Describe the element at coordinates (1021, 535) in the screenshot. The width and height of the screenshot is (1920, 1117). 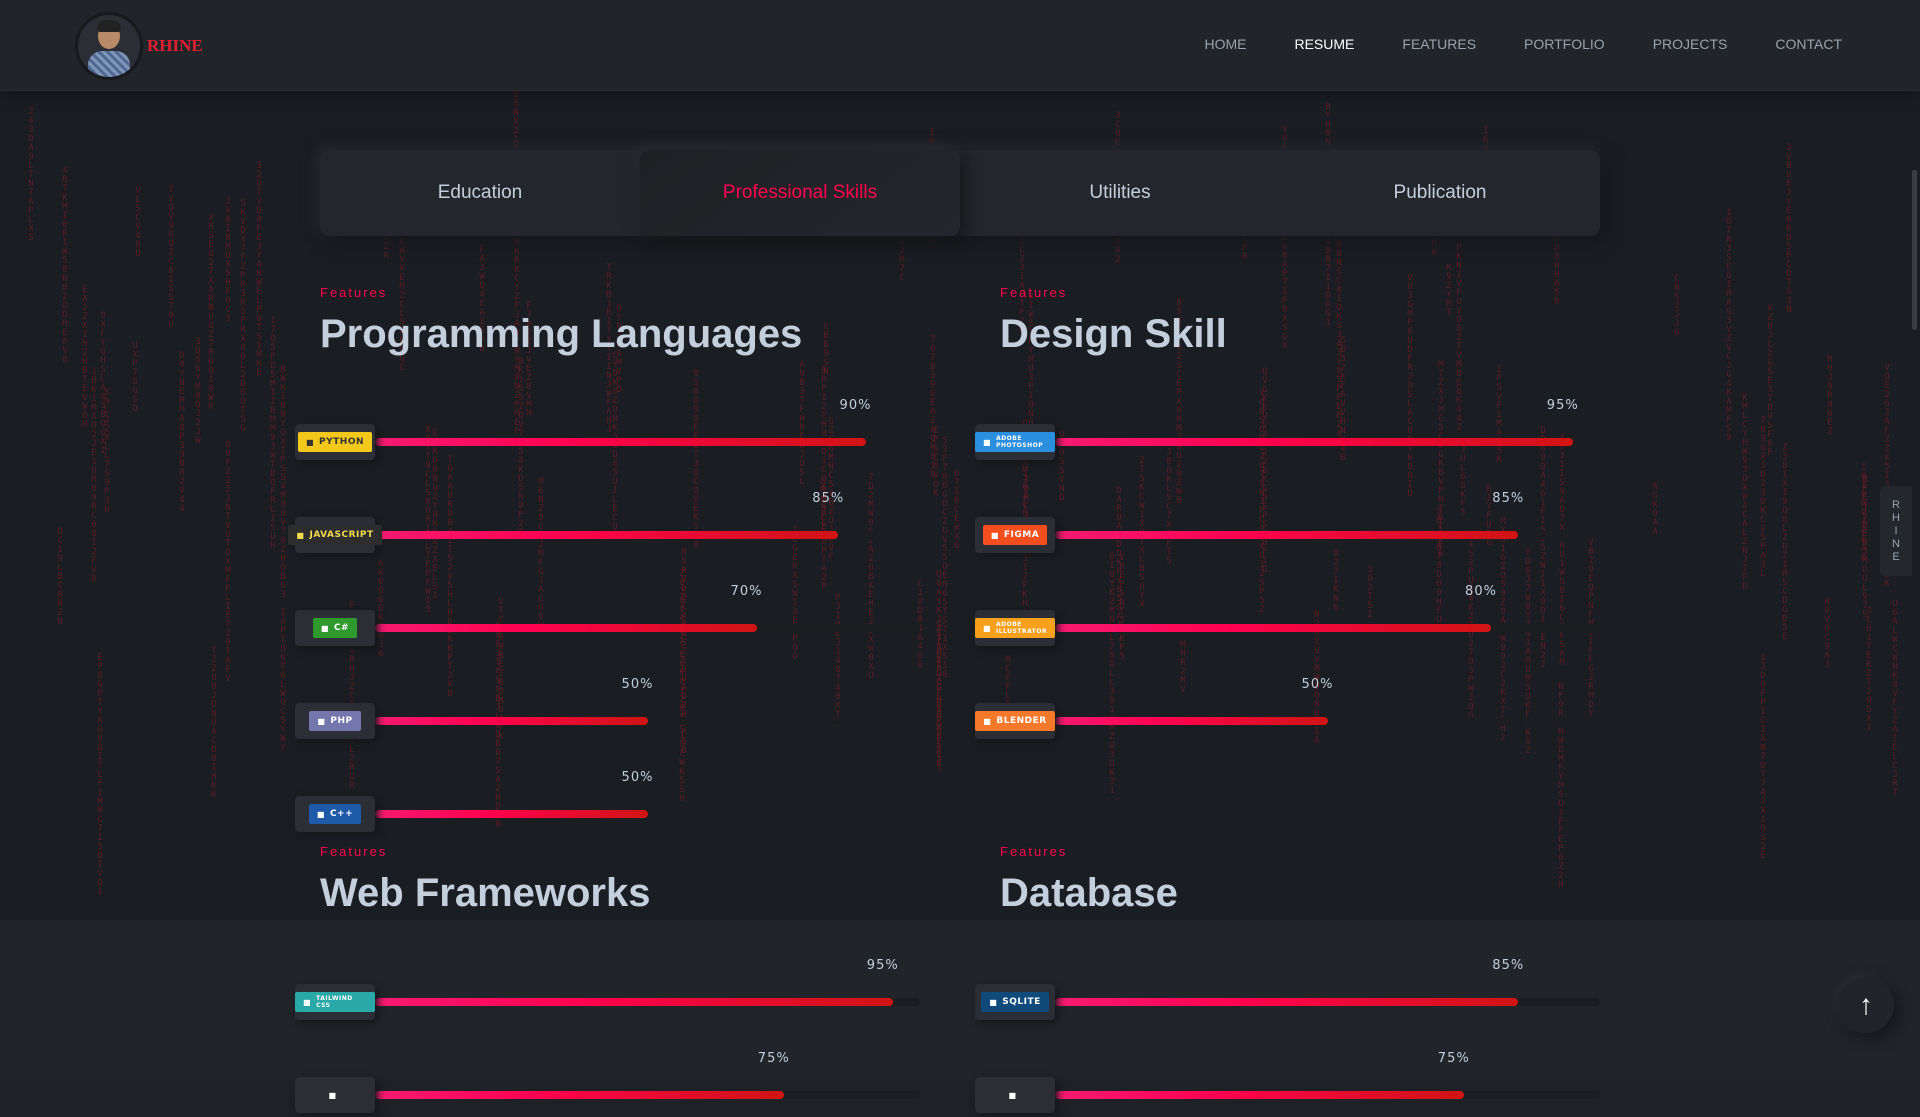
I see `skill-label: FIGMA` at that location.